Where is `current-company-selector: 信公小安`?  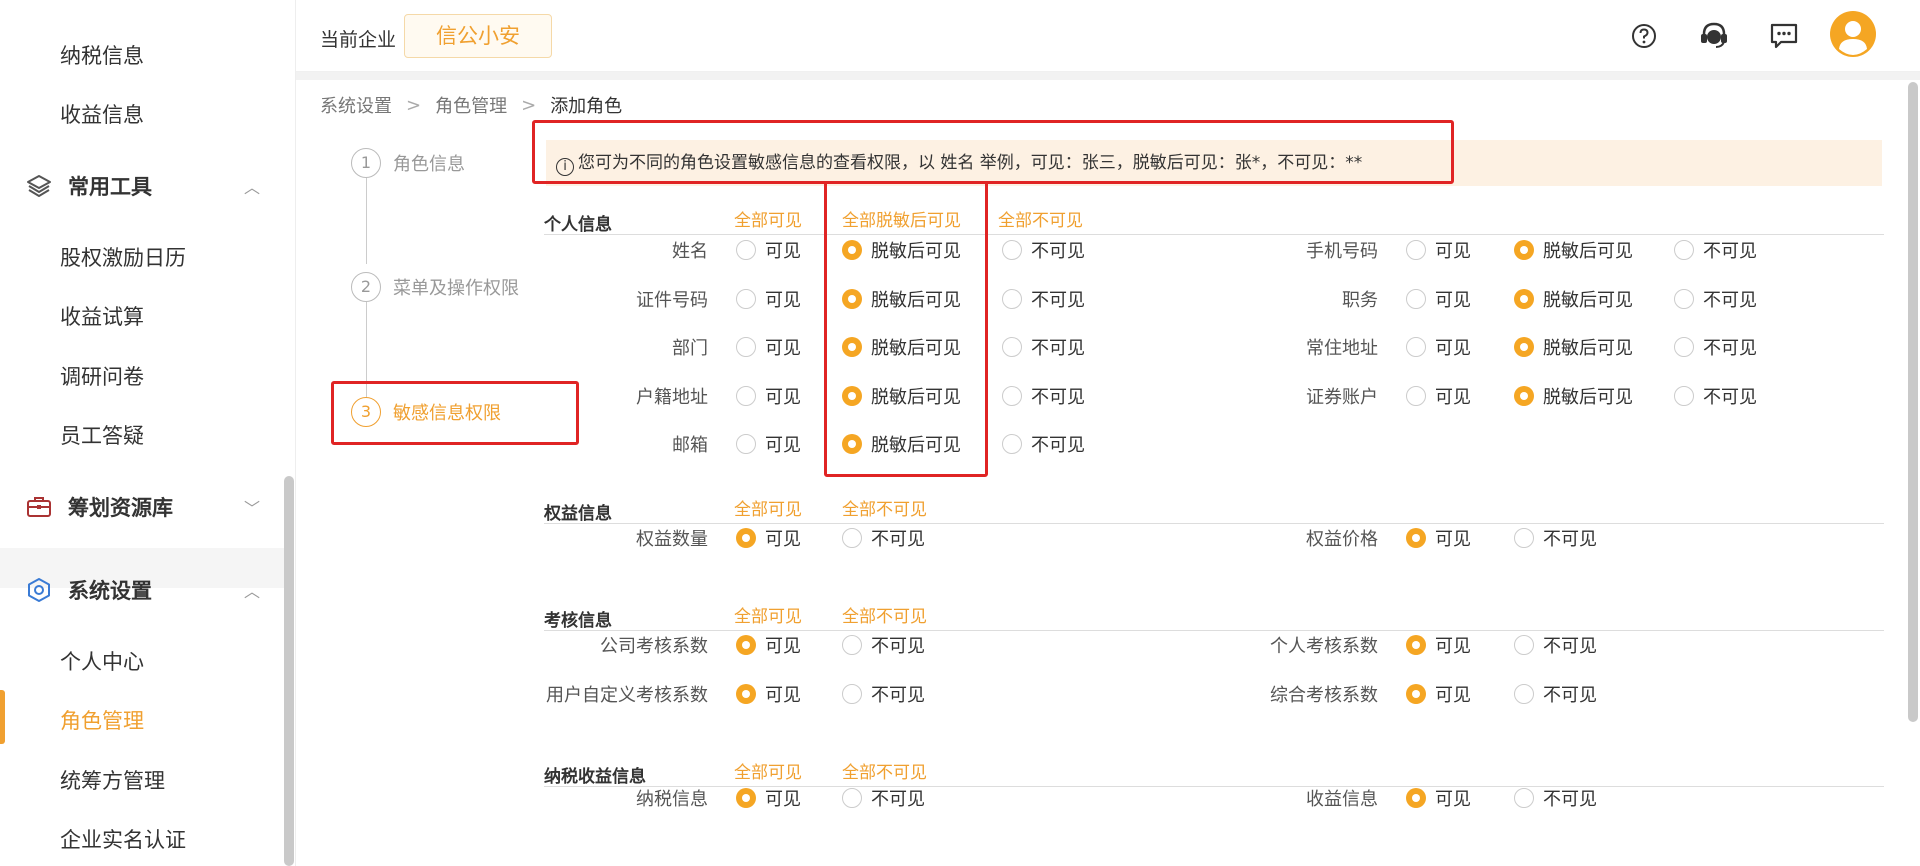 current-company-selector: 信公小安 is located at coordinates (478, 36).